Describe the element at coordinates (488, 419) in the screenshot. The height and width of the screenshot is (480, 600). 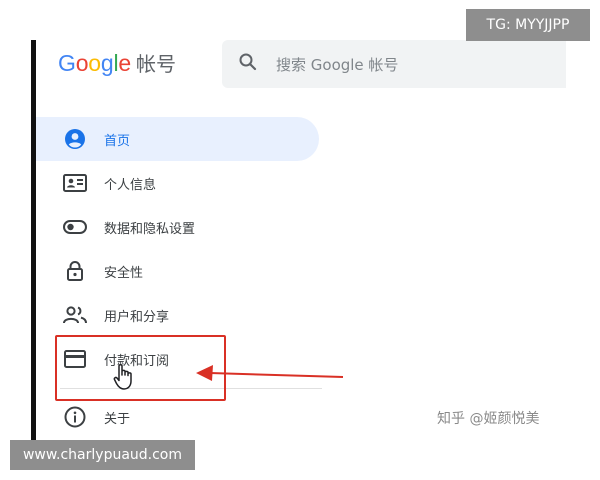
I see `watermark-zhihu: 知乎 @姬颜悦美` at that location.